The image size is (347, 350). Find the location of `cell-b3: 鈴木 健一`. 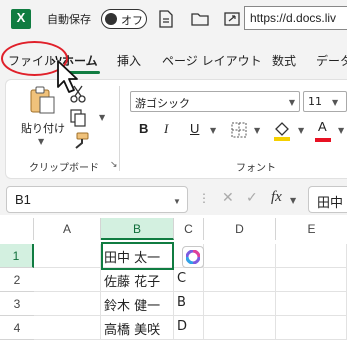

cell-b3: 鈴木 健一 is located at coordinates (137, 304).